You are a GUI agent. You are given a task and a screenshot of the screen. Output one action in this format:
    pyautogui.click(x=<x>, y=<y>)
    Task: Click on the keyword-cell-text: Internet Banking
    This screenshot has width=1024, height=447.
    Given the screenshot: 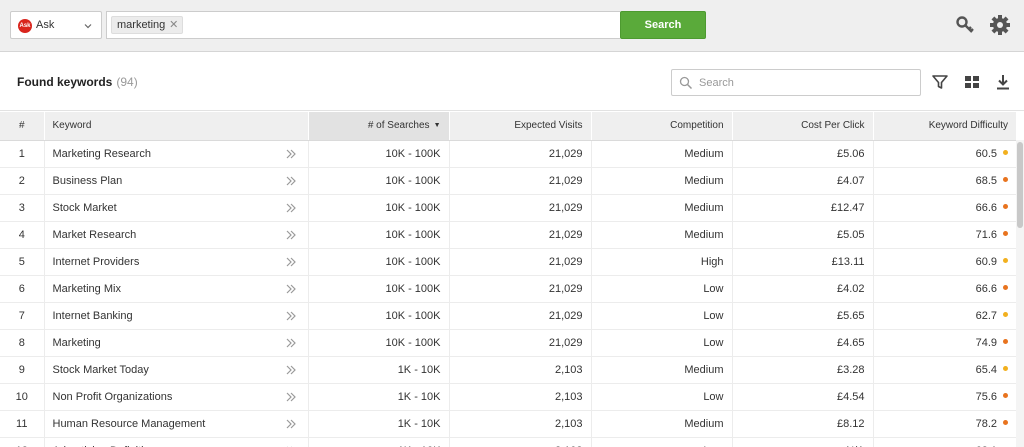 What is the action you would take?
    pyautogui.click(x=92, y=315)
    